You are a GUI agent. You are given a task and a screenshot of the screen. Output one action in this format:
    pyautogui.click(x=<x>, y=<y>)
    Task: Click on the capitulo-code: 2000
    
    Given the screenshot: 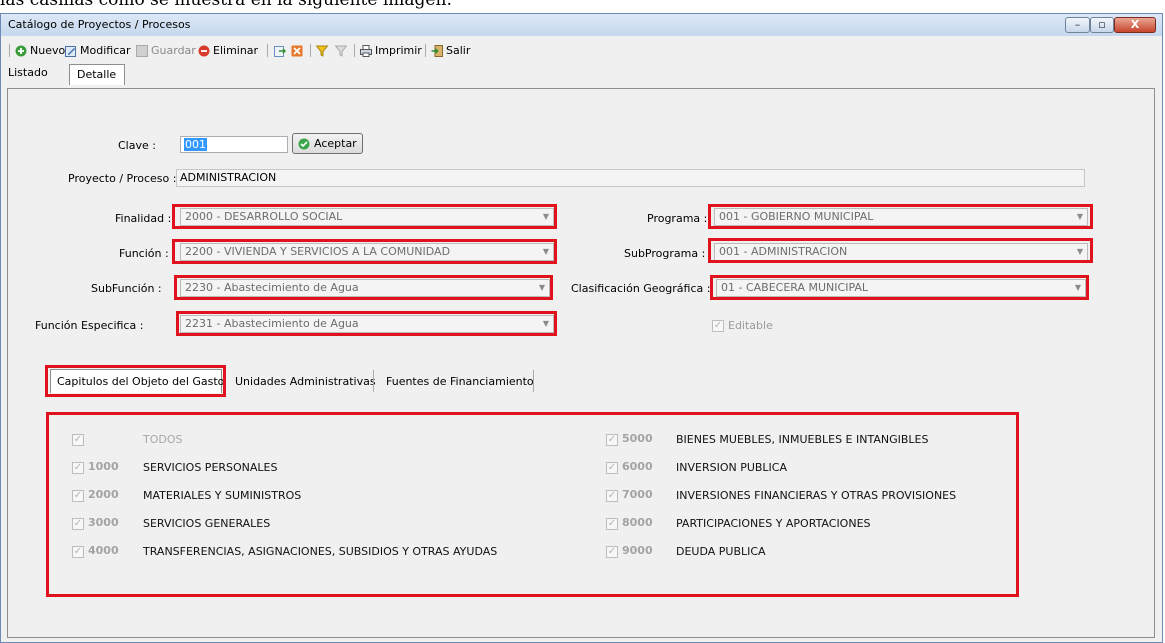 What is the action you would take?
    pyautogui.click(x=103, y=494)
    